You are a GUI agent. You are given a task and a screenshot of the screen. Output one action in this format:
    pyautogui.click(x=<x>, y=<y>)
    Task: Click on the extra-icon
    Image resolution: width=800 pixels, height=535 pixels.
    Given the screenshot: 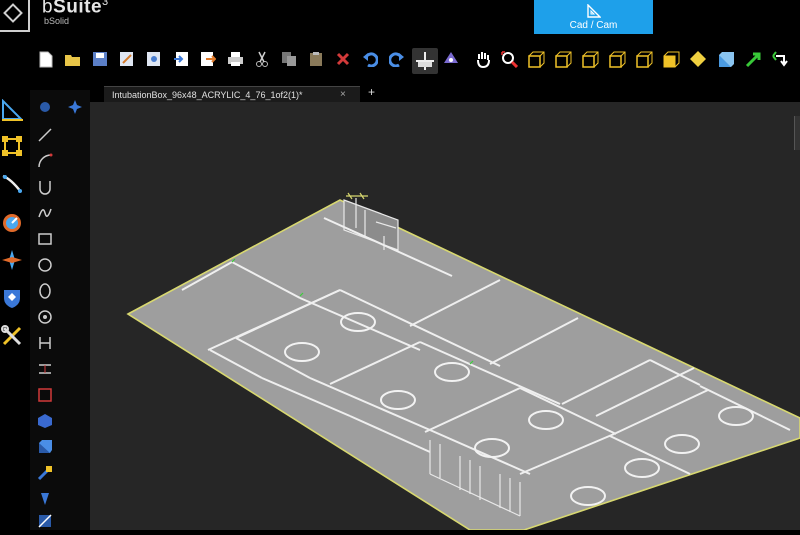 What is the action you would take?
    pyautogui.click(x=45, y=521)
    